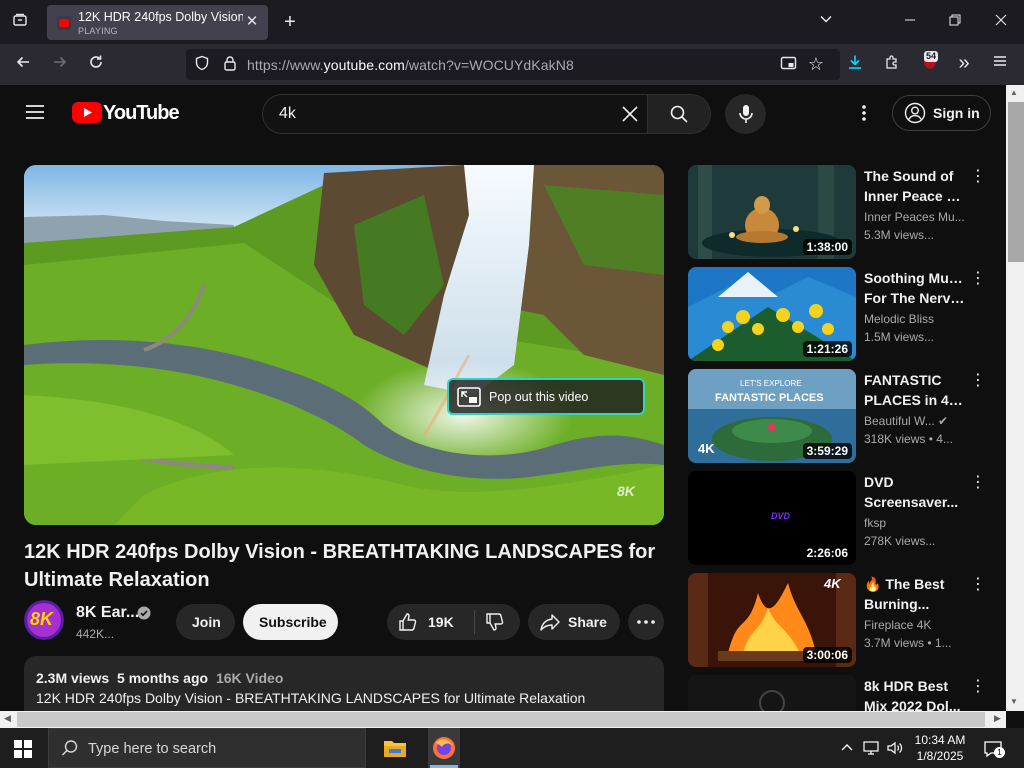 Image resolution: width=1024 pixels, height=768 pixels. I want to click on search-box: 4k, so click(455, 114).